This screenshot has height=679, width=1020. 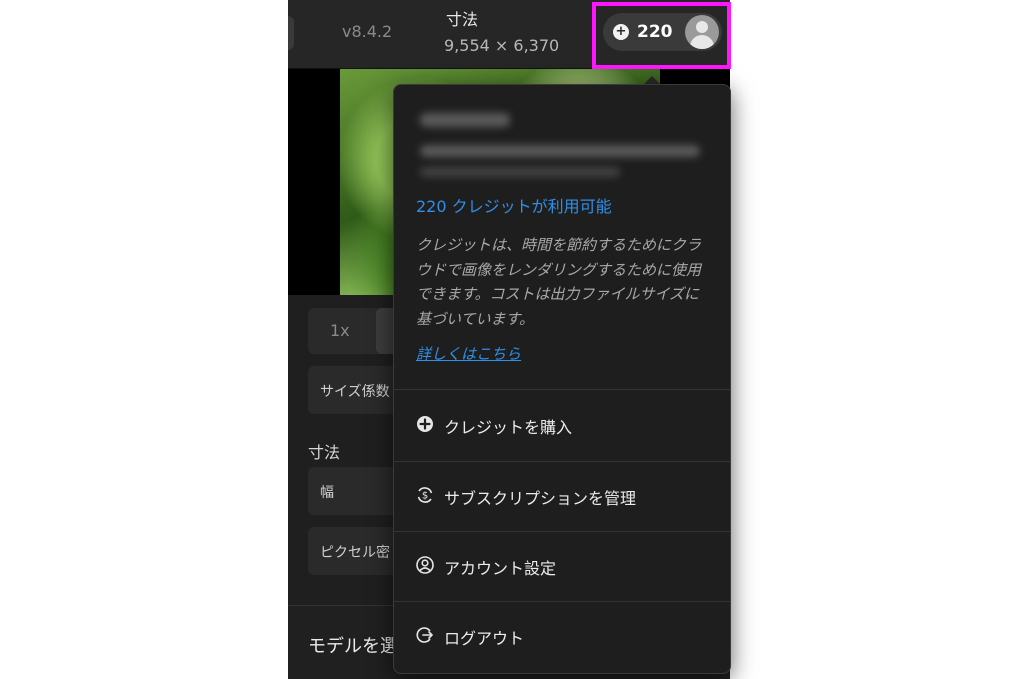 I want to click on logout-icon, so click(x=424, y=635).